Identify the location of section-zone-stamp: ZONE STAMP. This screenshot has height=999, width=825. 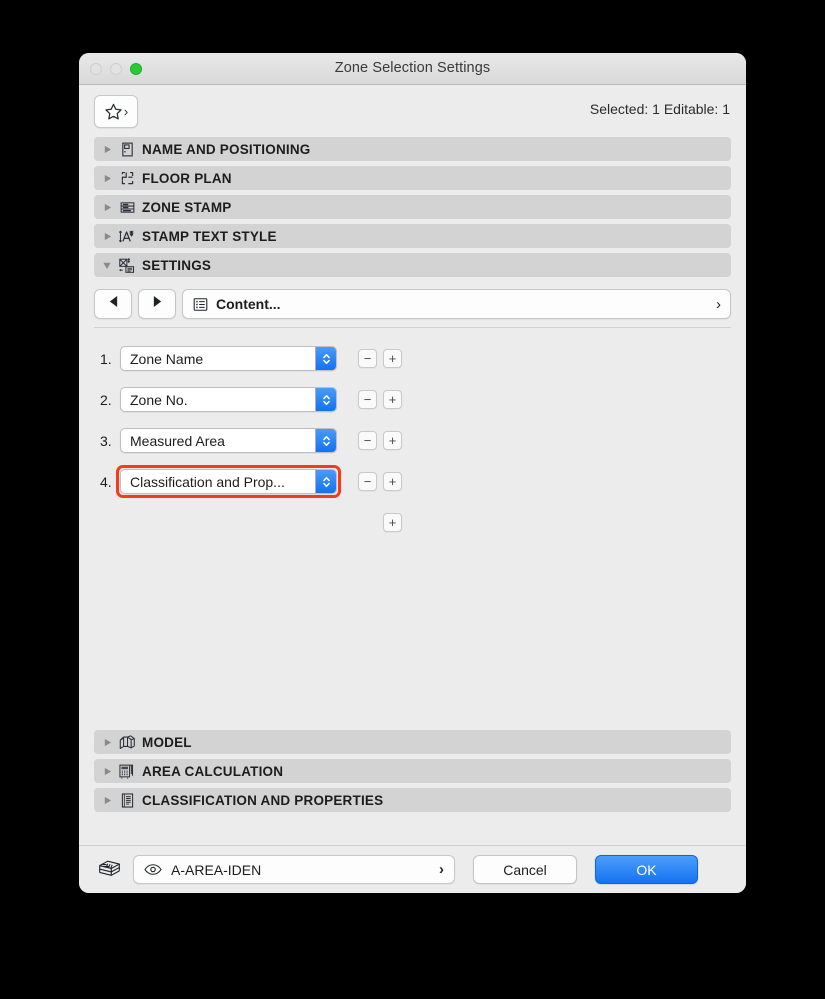
(412, 207).